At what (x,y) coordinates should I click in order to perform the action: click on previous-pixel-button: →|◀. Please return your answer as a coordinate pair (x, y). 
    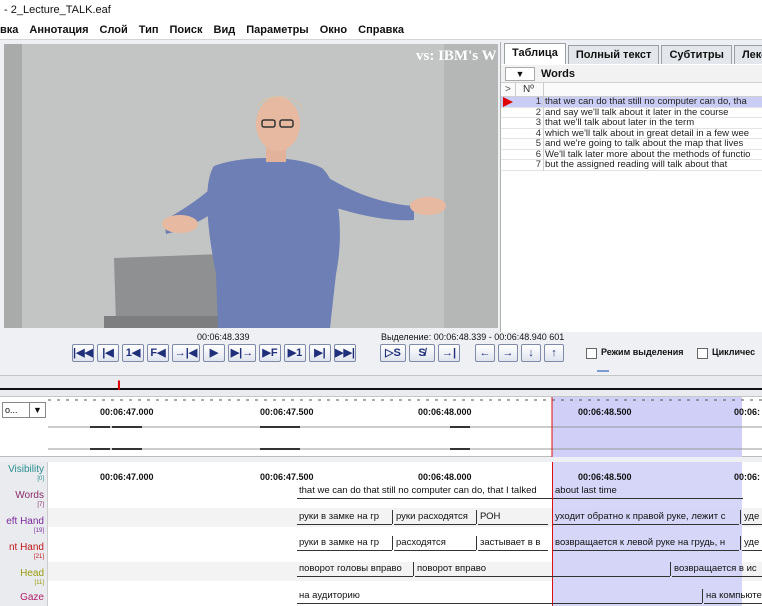
    Looking at the image, I should click on (186, 353).